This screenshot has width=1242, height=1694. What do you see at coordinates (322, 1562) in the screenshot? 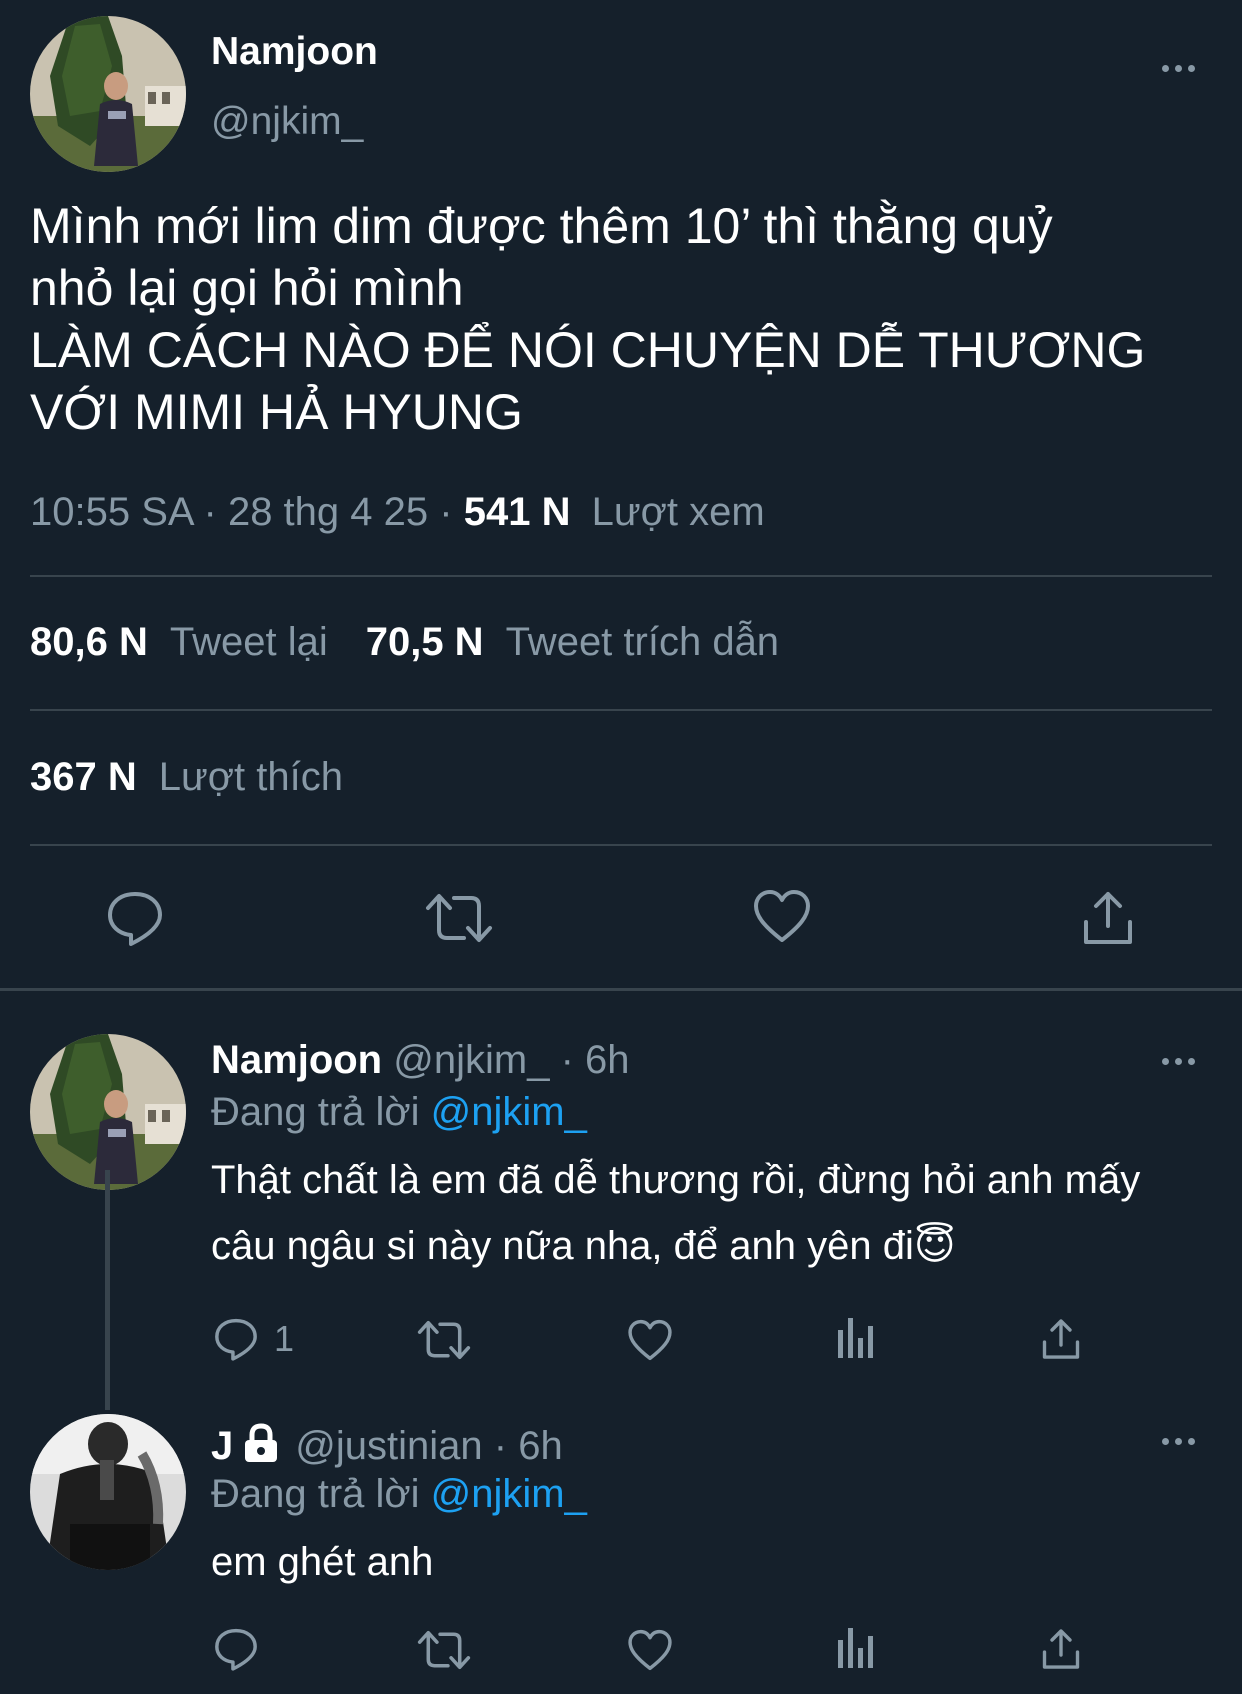
I see `reply-text: em ghét anh` at bounding box center [322, 1562].